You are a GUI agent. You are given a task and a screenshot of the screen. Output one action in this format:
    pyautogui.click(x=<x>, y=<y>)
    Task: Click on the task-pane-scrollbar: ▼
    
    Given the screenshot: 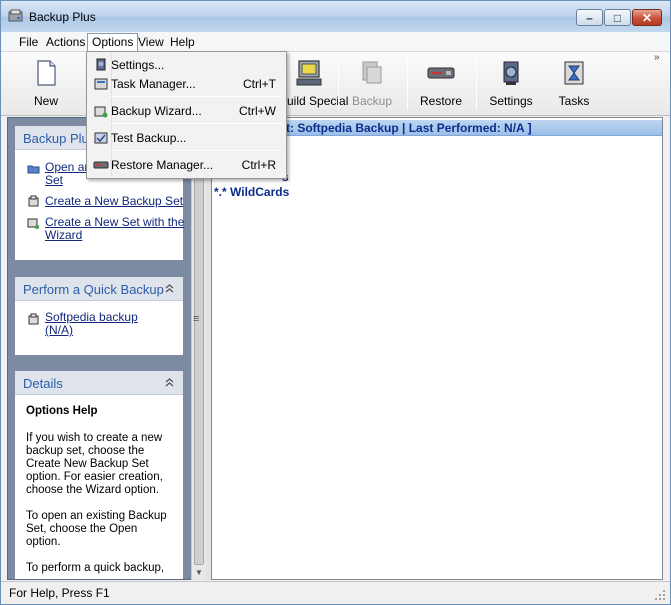 What is the action you would take?
    pyautogui.click(x=198, y=348)
    